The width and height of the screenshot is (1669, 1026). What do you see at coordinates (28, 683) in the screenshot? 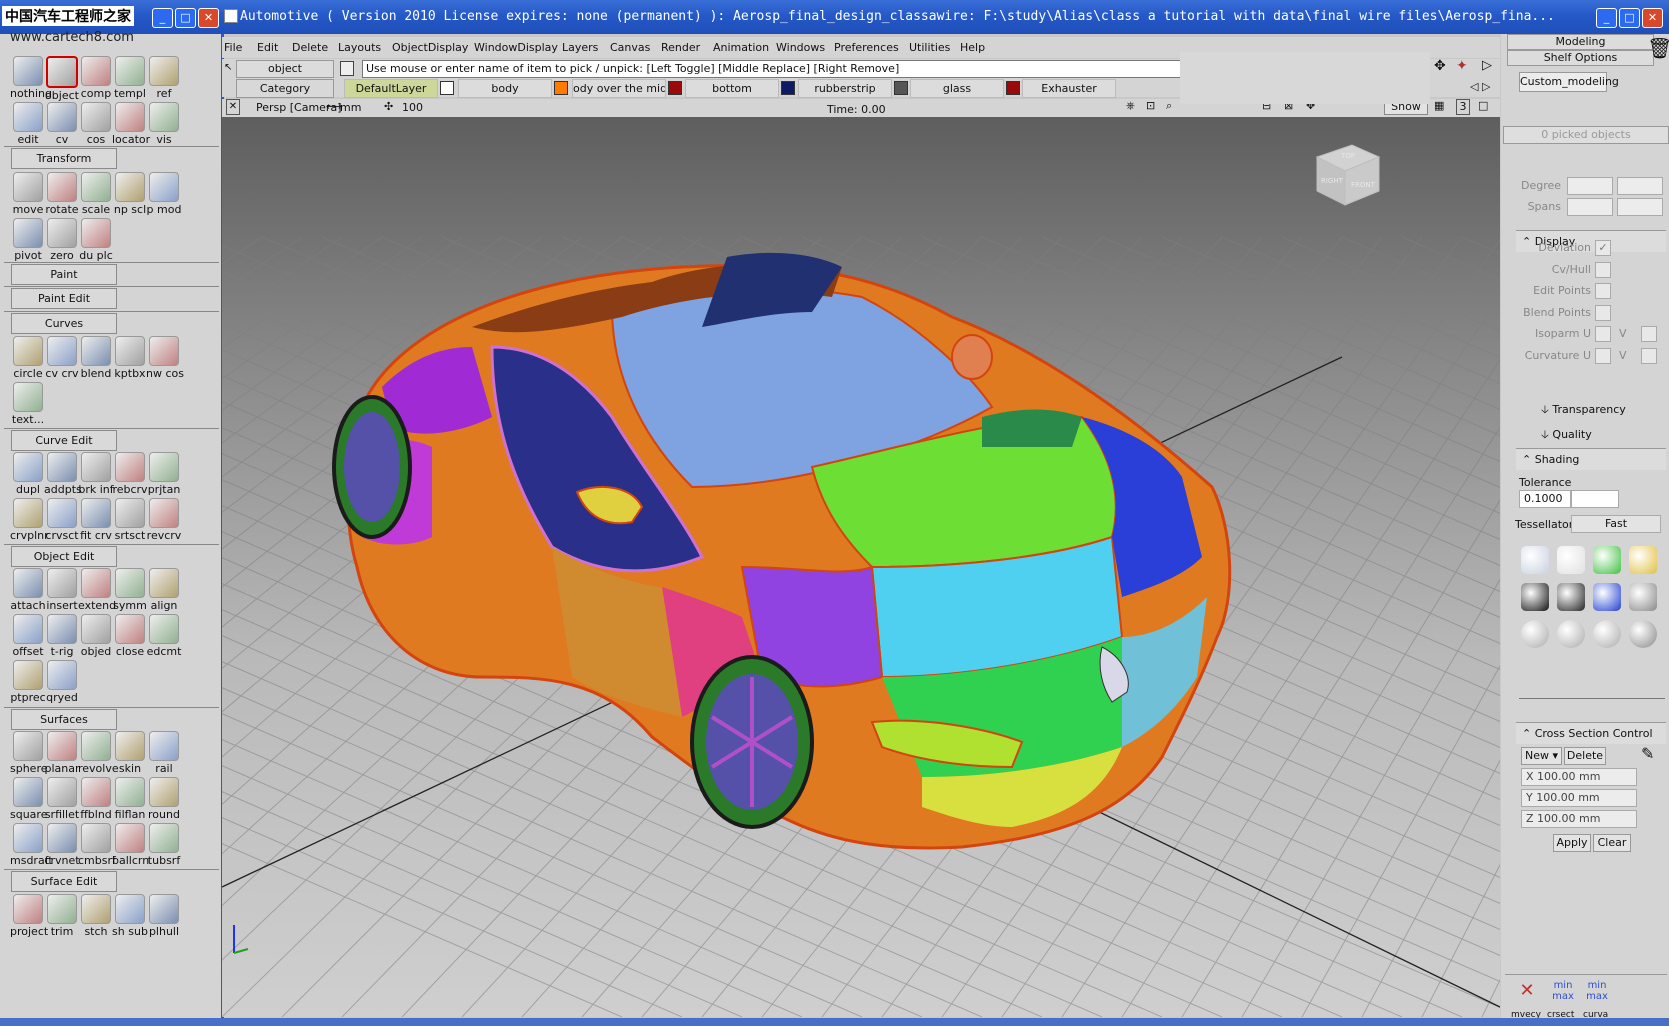
I see `tool-ptprec: ptprec` at bounding box center [28, 683].